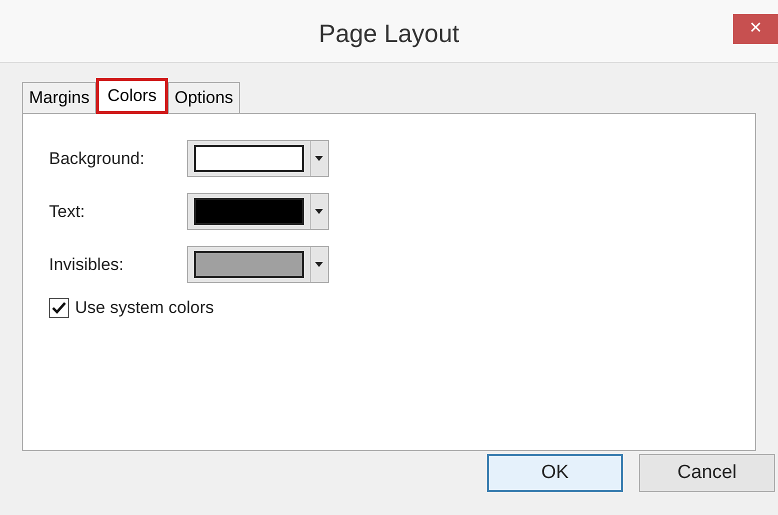  I want to click on dialog-button: Cancel, so click(707, 473).